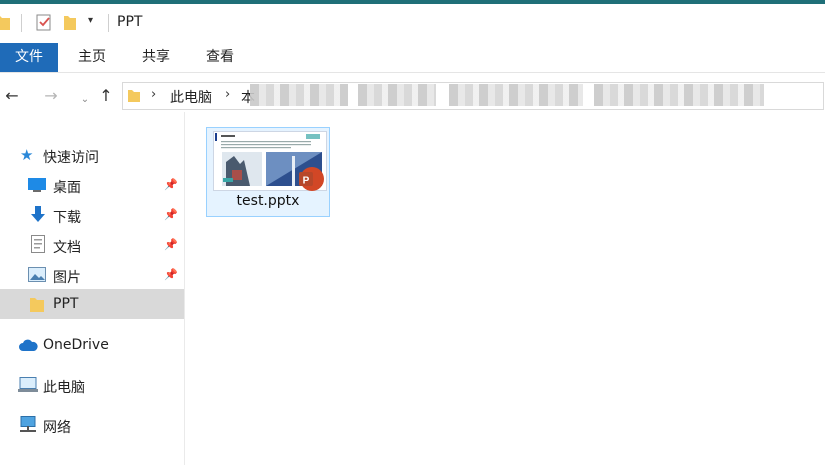 The width and height of the screenshot is (825, 465). I want to click on quick-access-dropdown-icon: ▾, so click(93, 22).